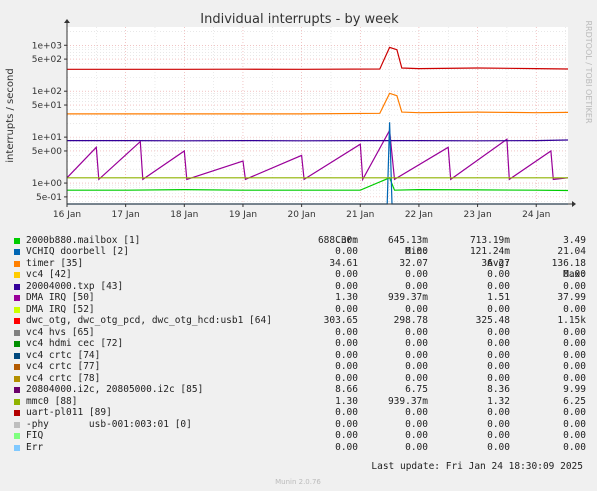  I want to click on legend-min: 6.75, so click(416, 389).